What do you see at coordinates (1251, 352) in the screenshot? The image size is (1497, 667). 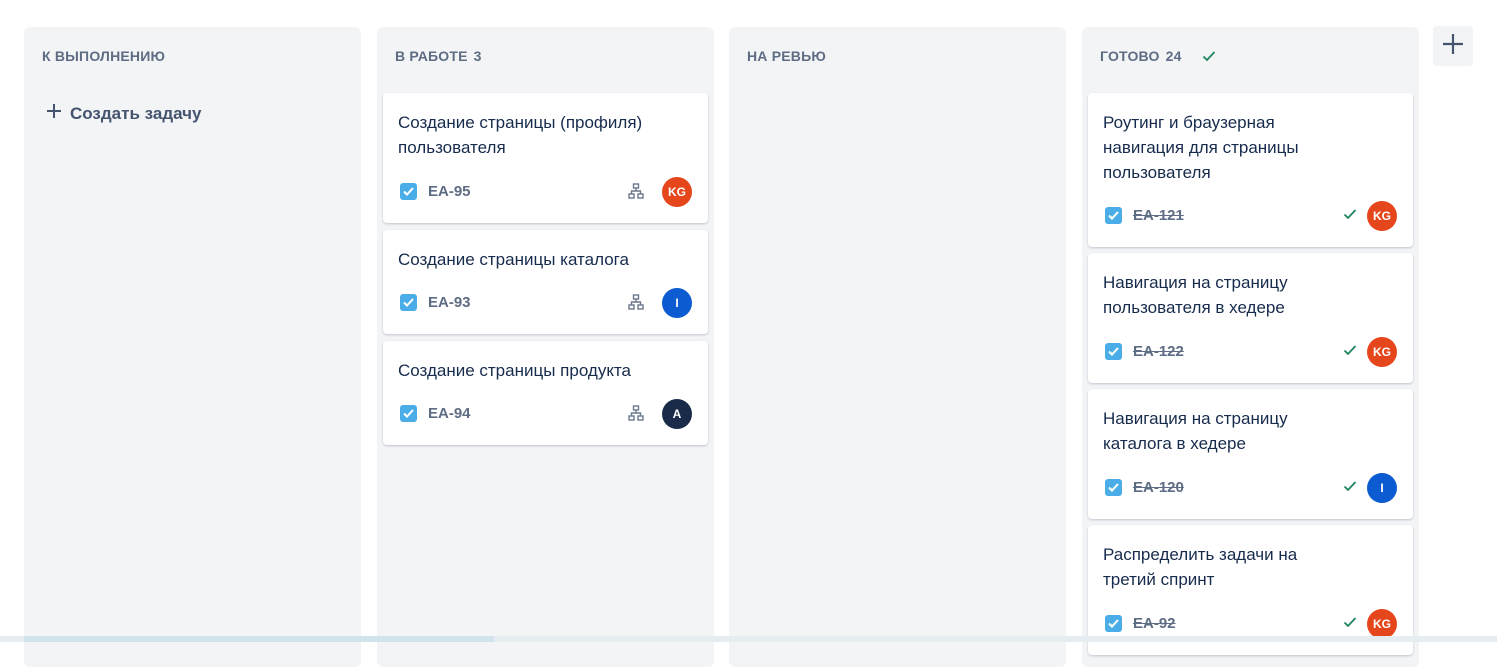 I see `card-footer: EA-122 KG` at bounding box center [1251, 352].